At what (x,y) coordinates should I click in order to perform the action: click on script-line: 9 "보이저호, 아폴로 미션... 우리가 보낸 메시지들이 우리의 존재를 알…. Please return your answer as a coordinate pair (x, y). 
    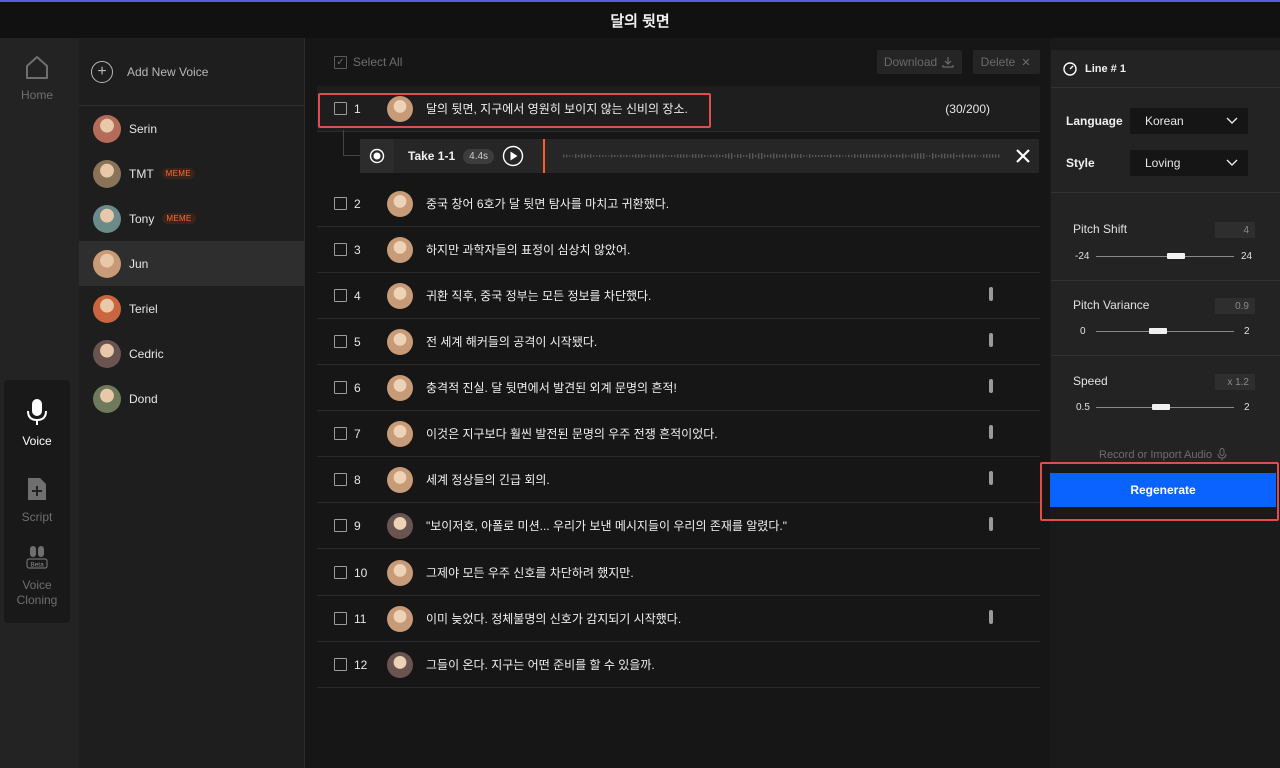
    Looking at the image, I should click on (678, 526).